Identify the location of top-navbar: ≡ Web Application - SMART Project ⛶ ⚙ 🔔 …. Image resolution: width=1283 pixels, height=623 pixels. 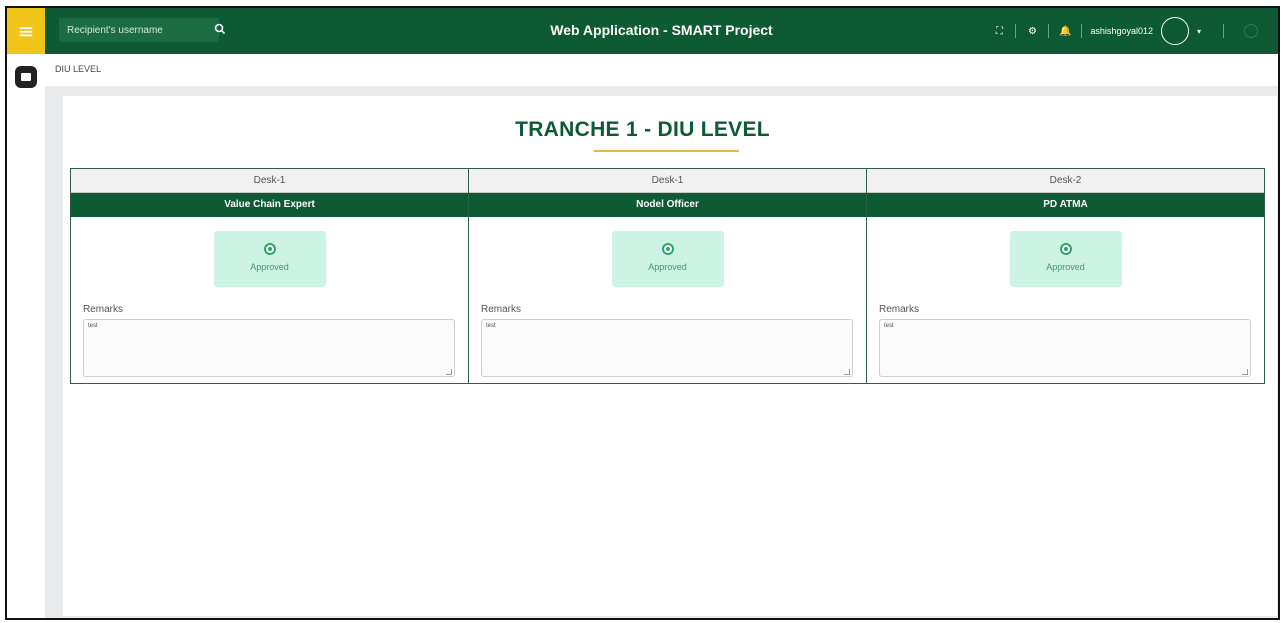
(642, 31).